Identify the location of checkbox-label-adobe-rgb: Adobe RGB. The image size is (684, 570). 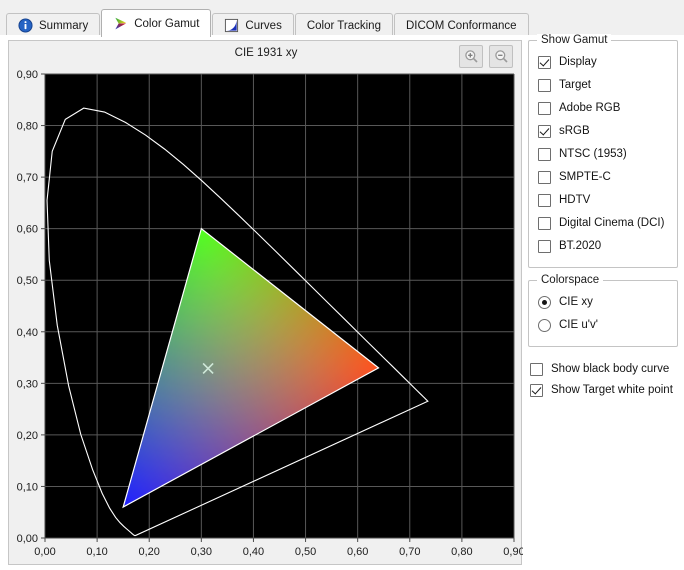
(590, 108).